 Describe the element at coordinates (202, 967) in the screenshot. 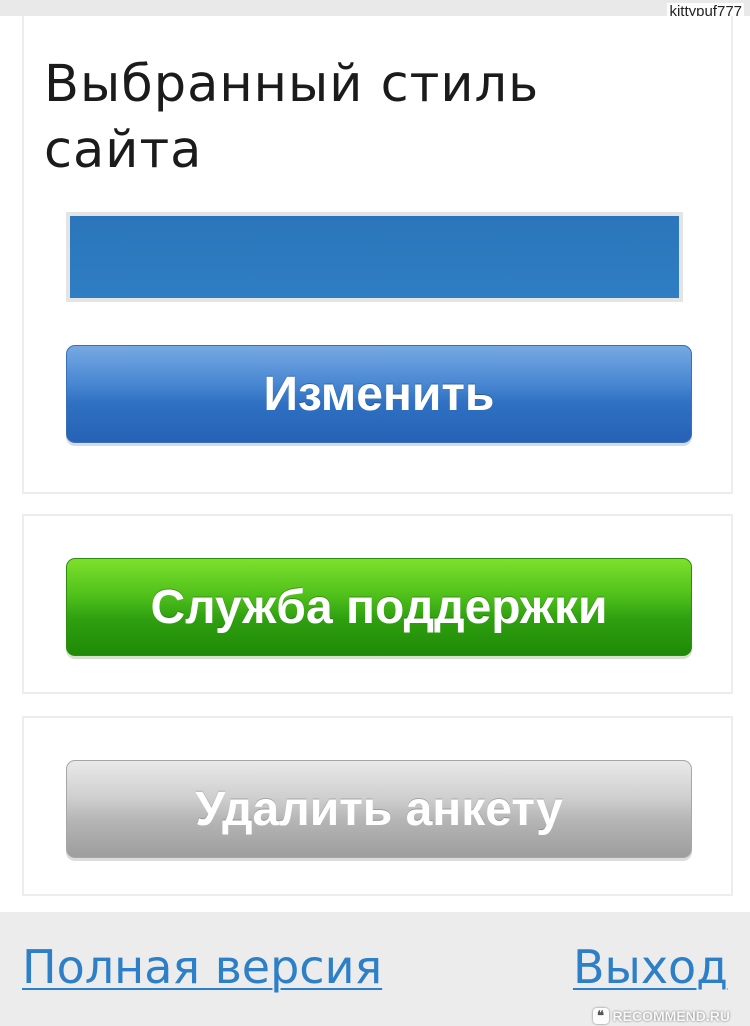

I see `full-version-link: Полная версия` at that location.